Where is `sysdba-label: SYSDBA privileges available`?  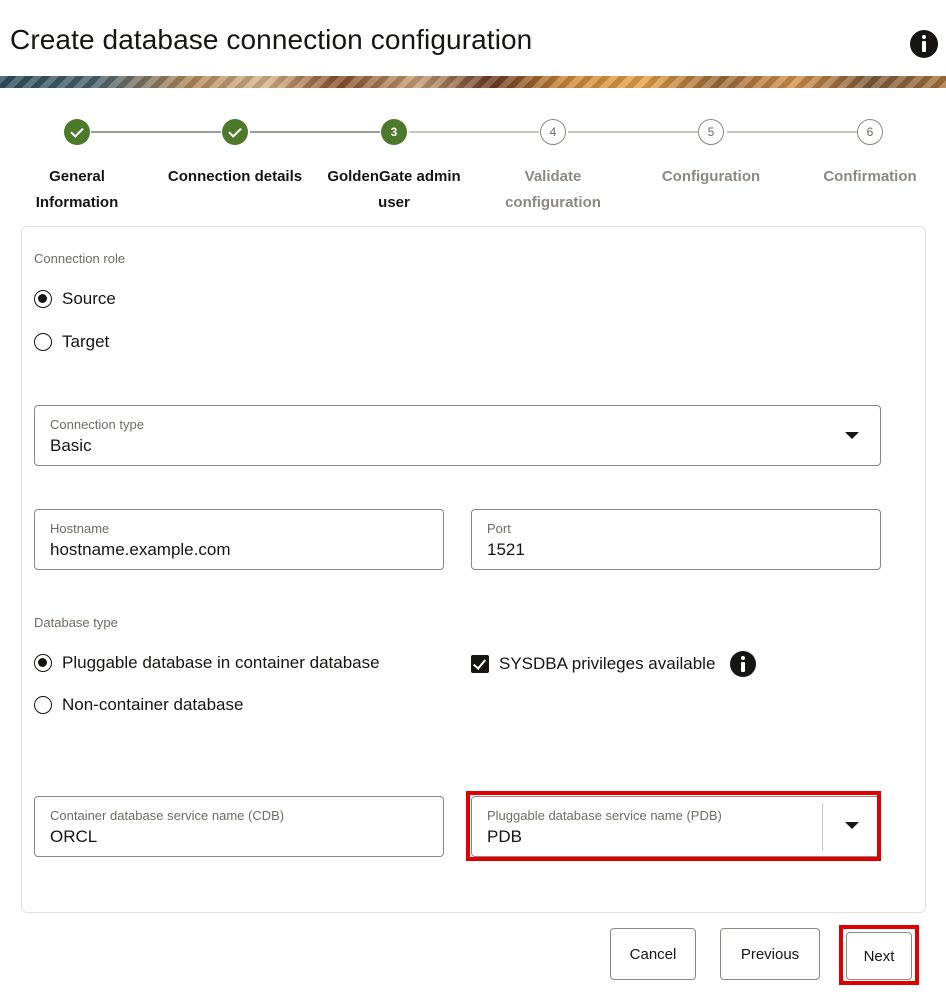 sysdba-label: SYSDBA privileges available is located at coordinates (607, 663).